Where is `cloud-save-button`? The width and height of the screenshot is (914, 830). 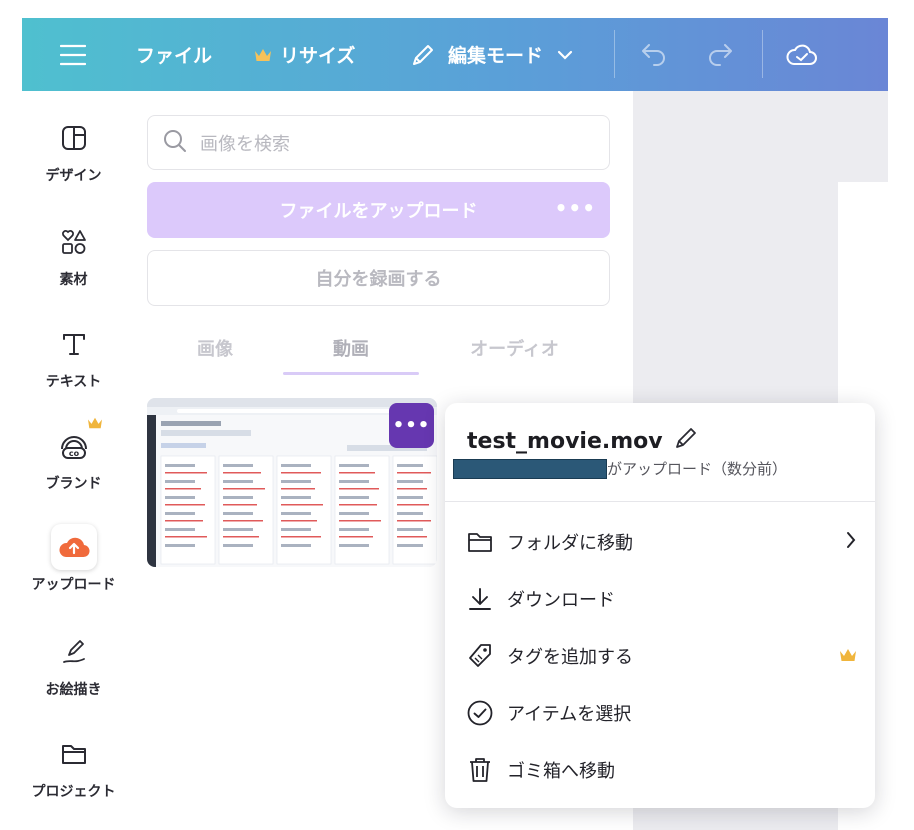
cloud-save-button is located at coordinates (802, 54).